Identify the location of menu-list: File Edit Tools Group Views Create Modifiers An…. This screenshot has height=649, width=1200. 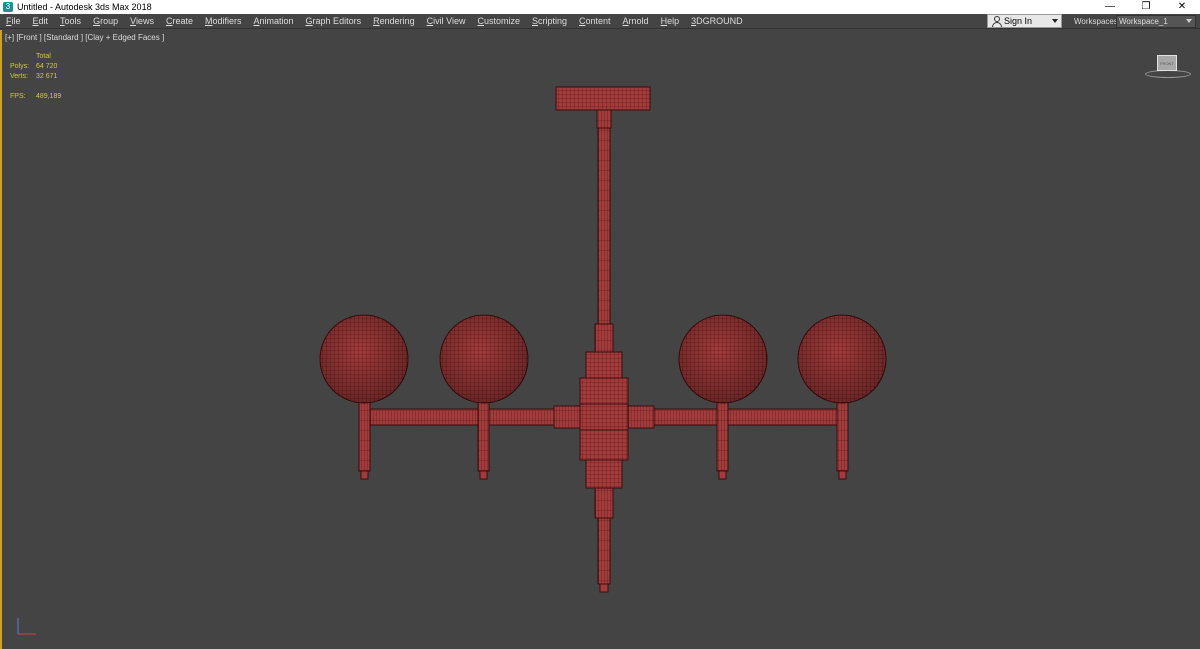
(374, 21).